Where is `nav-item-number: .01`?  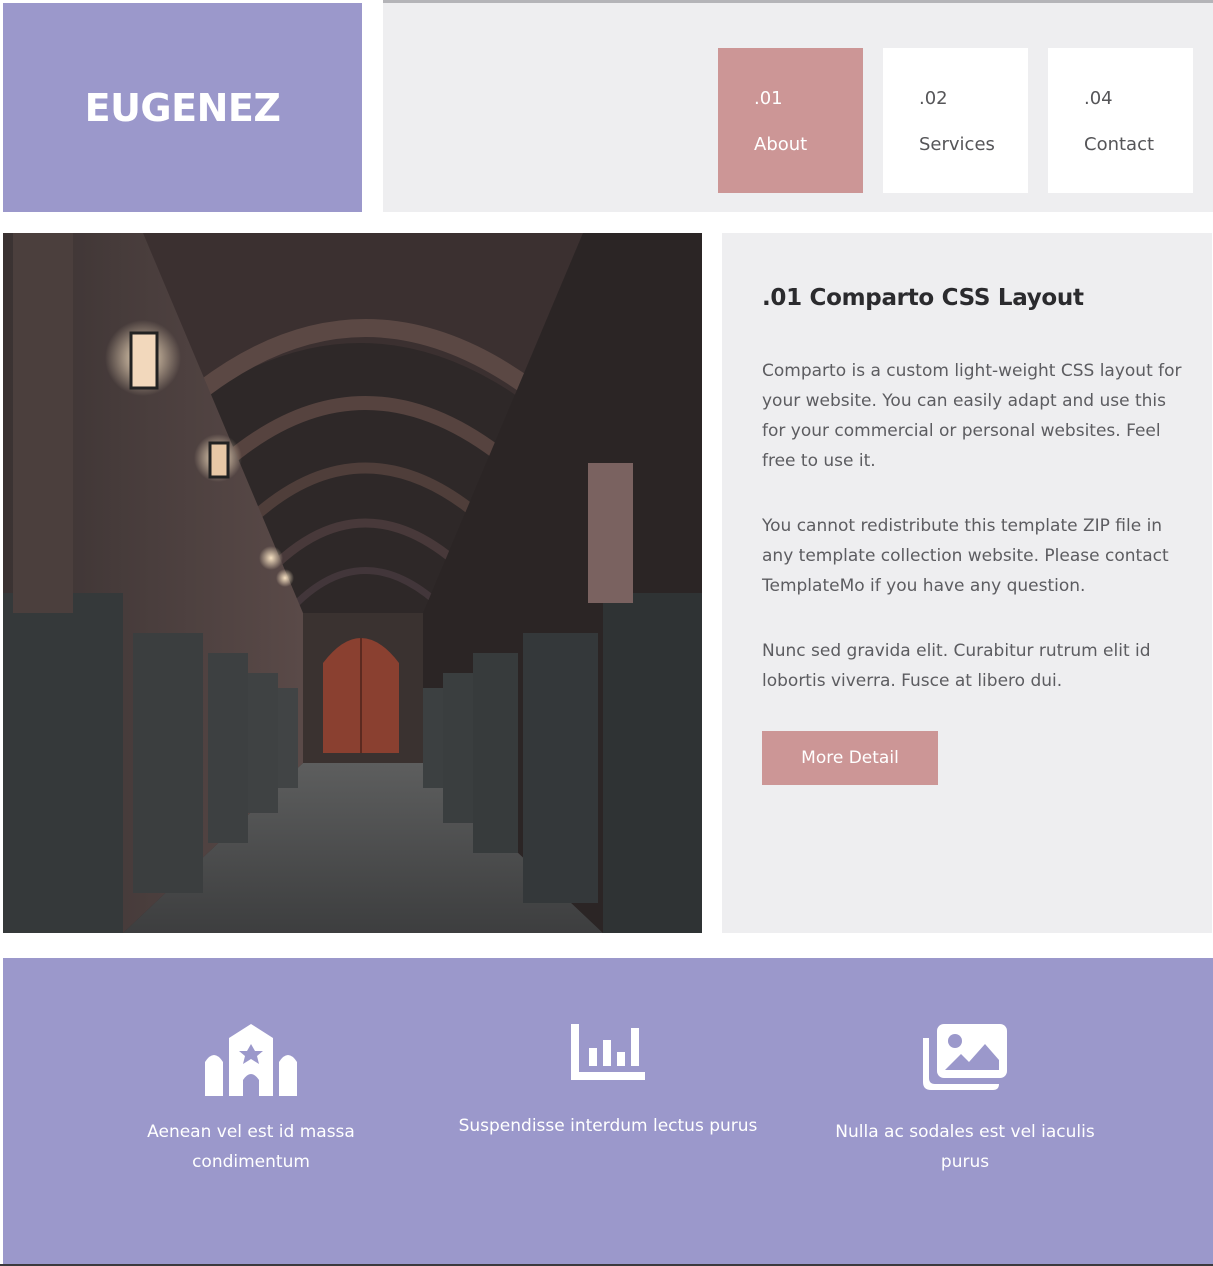 nav-item-number: .01 is located at coordinates (768, 98).